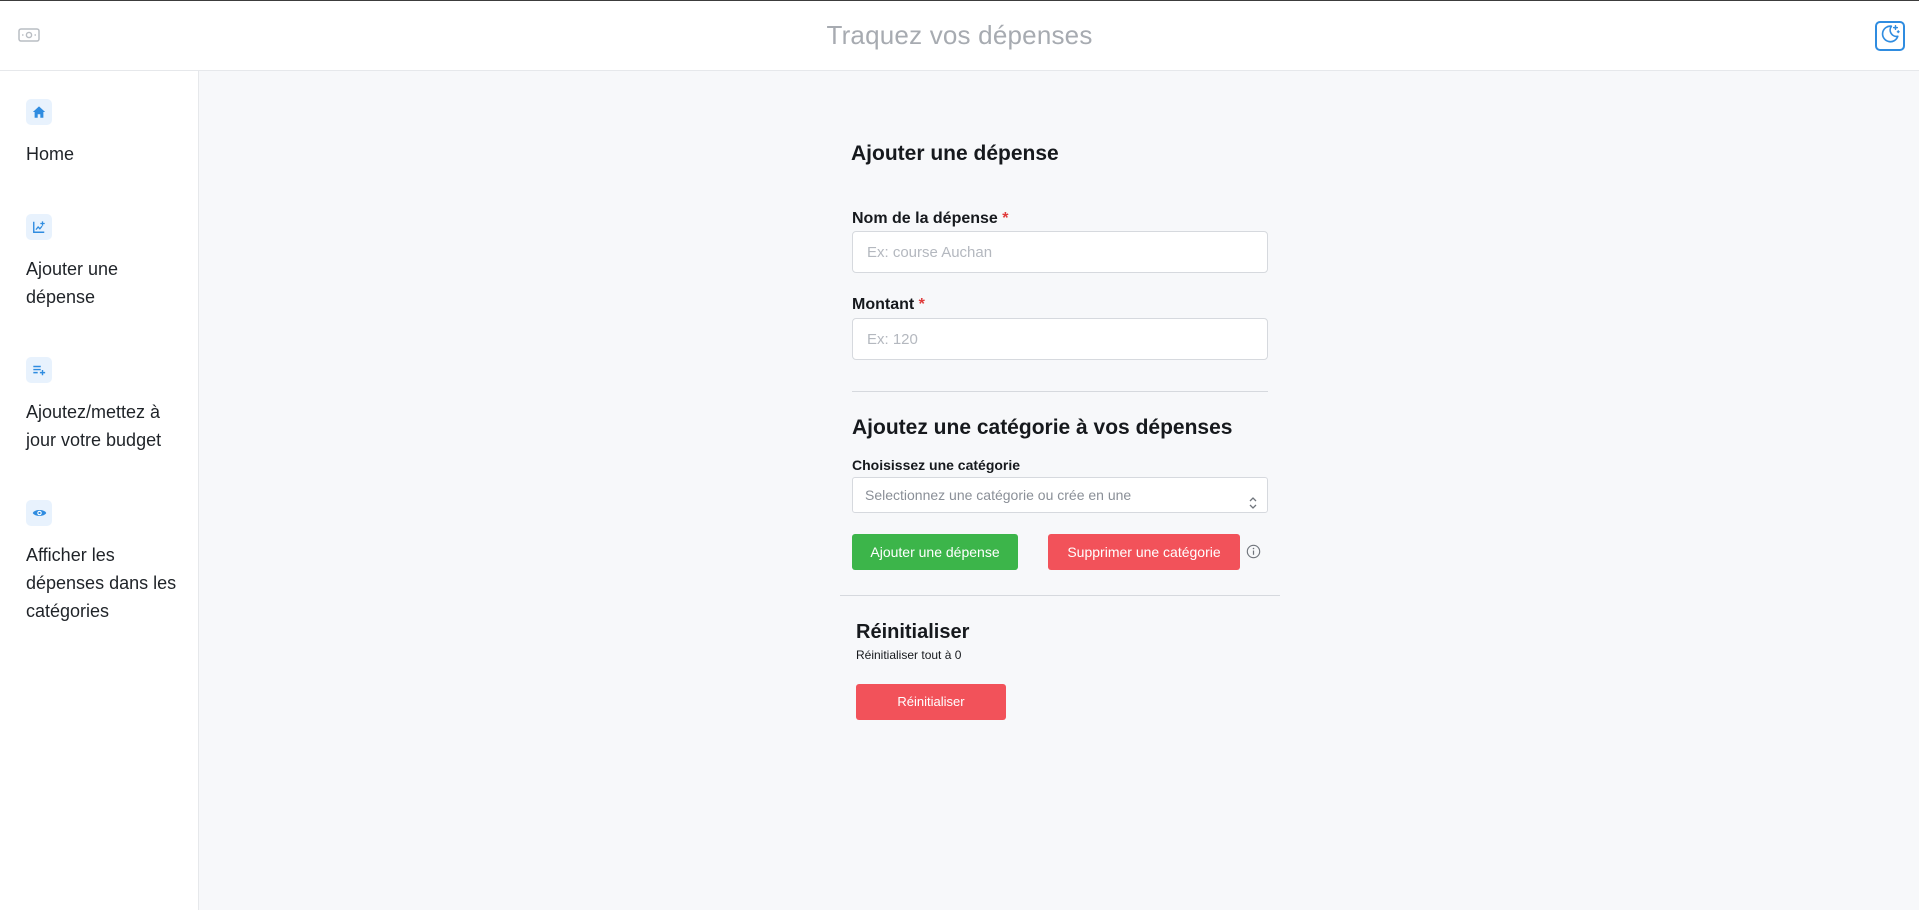 Image resolution: width=1919 pixels, height=910 pixels. What do you see at coordinates (1060, 339) in the screenshot?
I see `amount-input` at bounding box center [1060, 339].